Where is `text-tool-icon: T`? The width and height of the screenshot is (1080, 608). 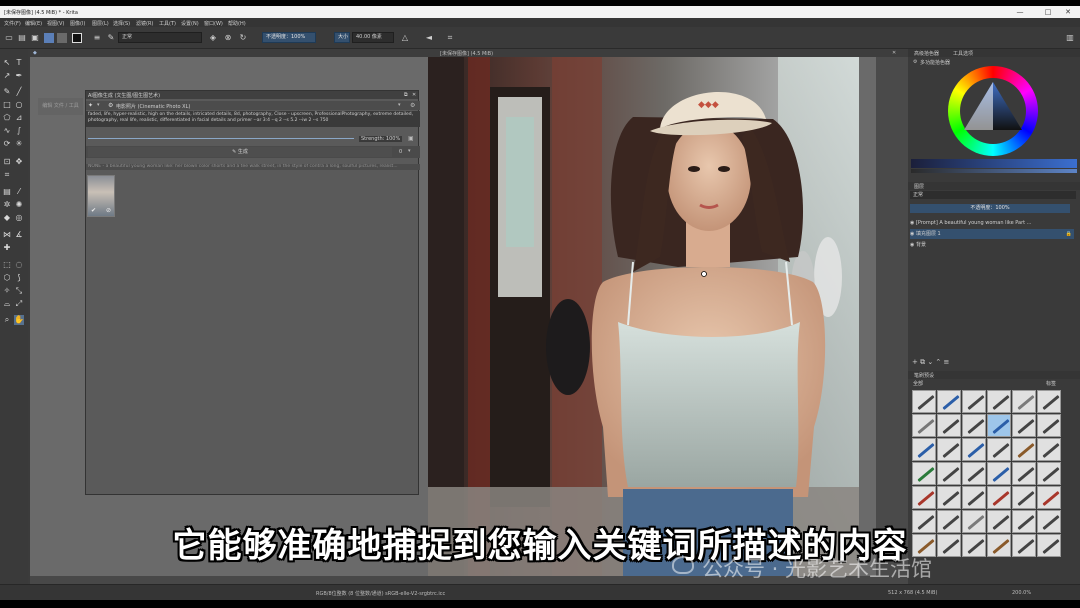
text-tool-icon: T is located at coordinates (19, 63).